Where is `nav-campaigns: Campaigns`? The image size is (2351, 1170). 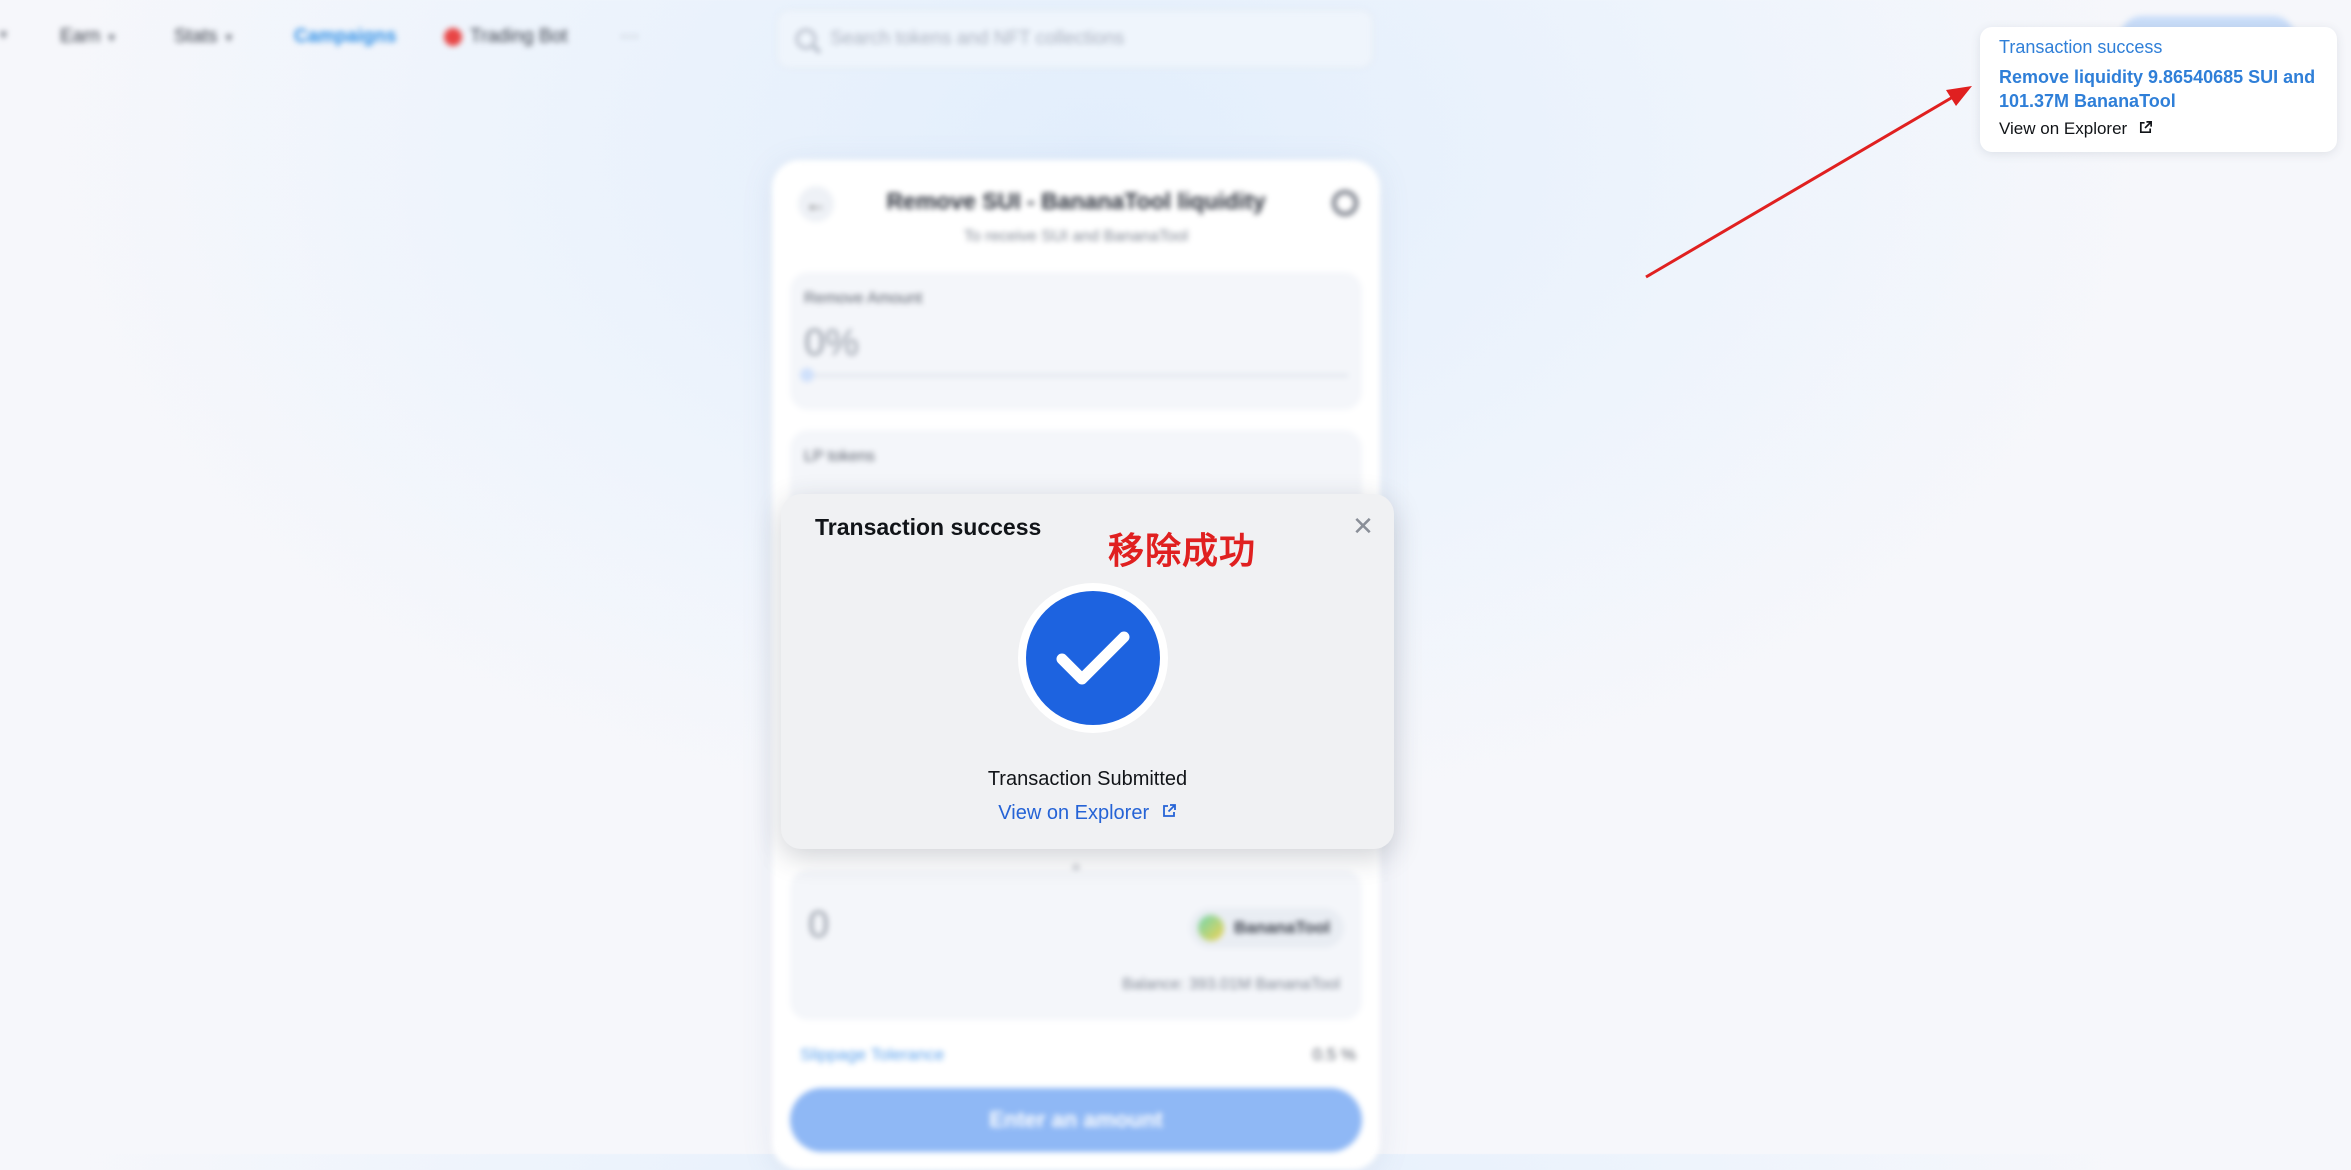
nav-campaigns: Campaigns is located at coordinates (345, 37).